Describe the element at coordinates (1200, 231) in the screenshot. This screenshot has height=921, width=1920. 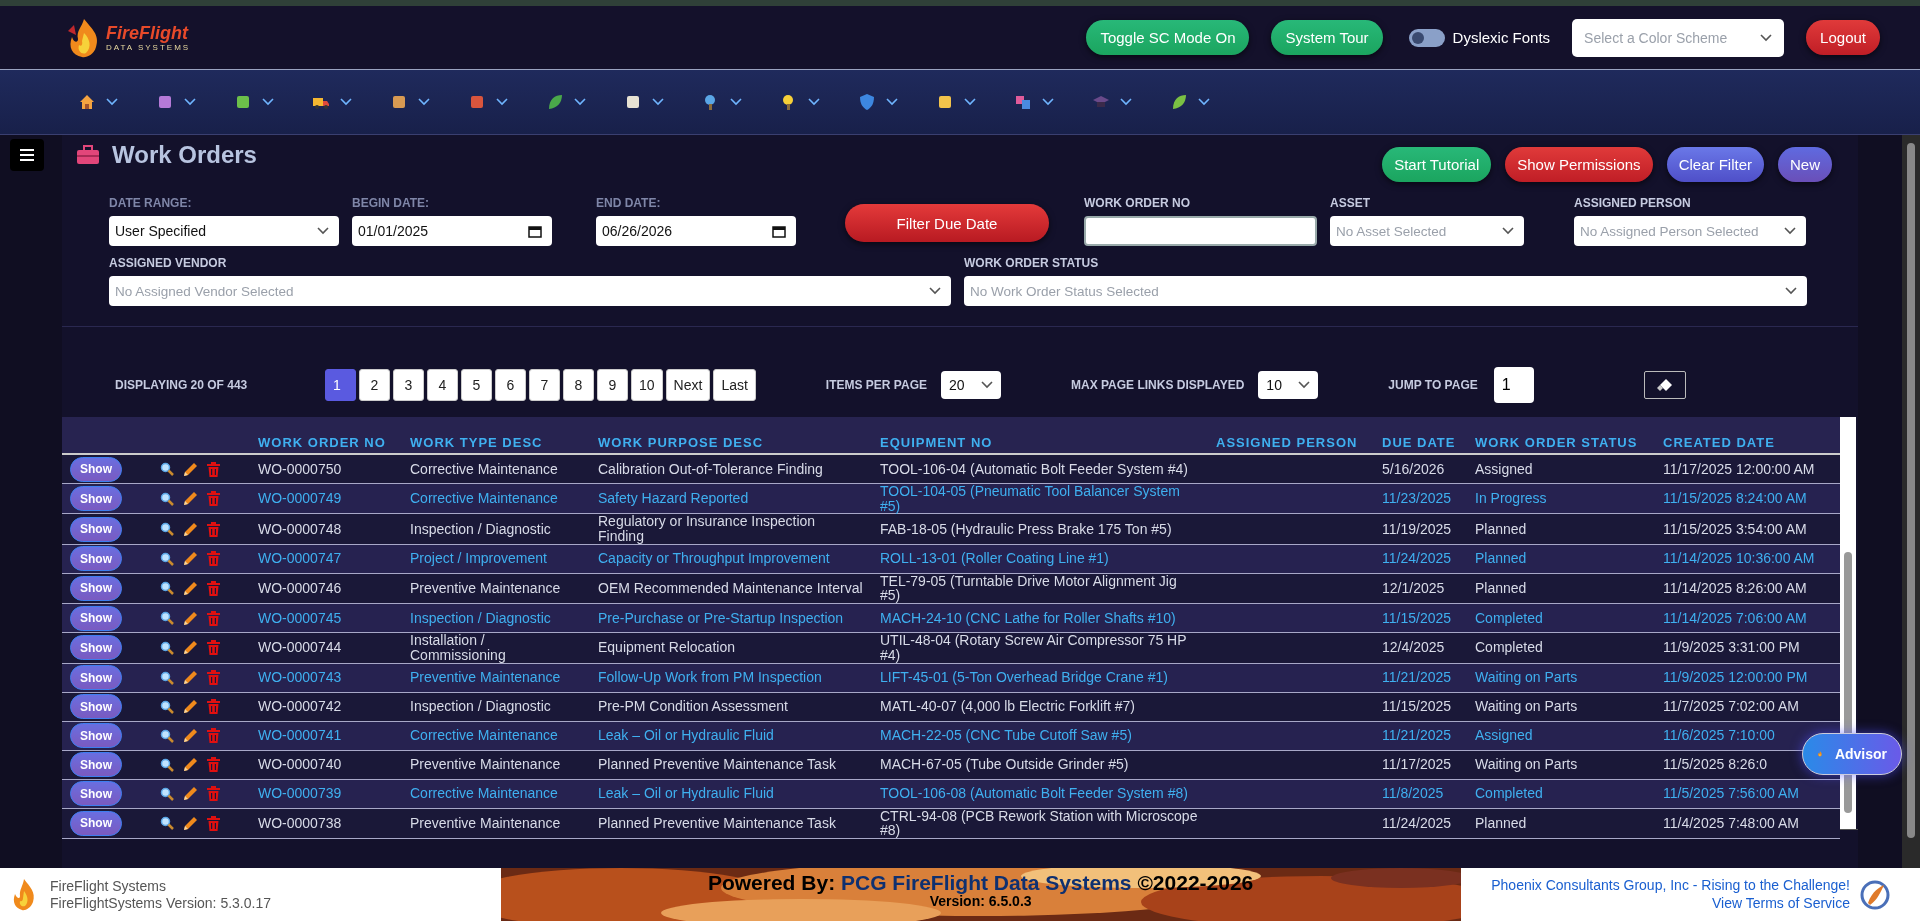
I see `work-order-no-field` at that location.